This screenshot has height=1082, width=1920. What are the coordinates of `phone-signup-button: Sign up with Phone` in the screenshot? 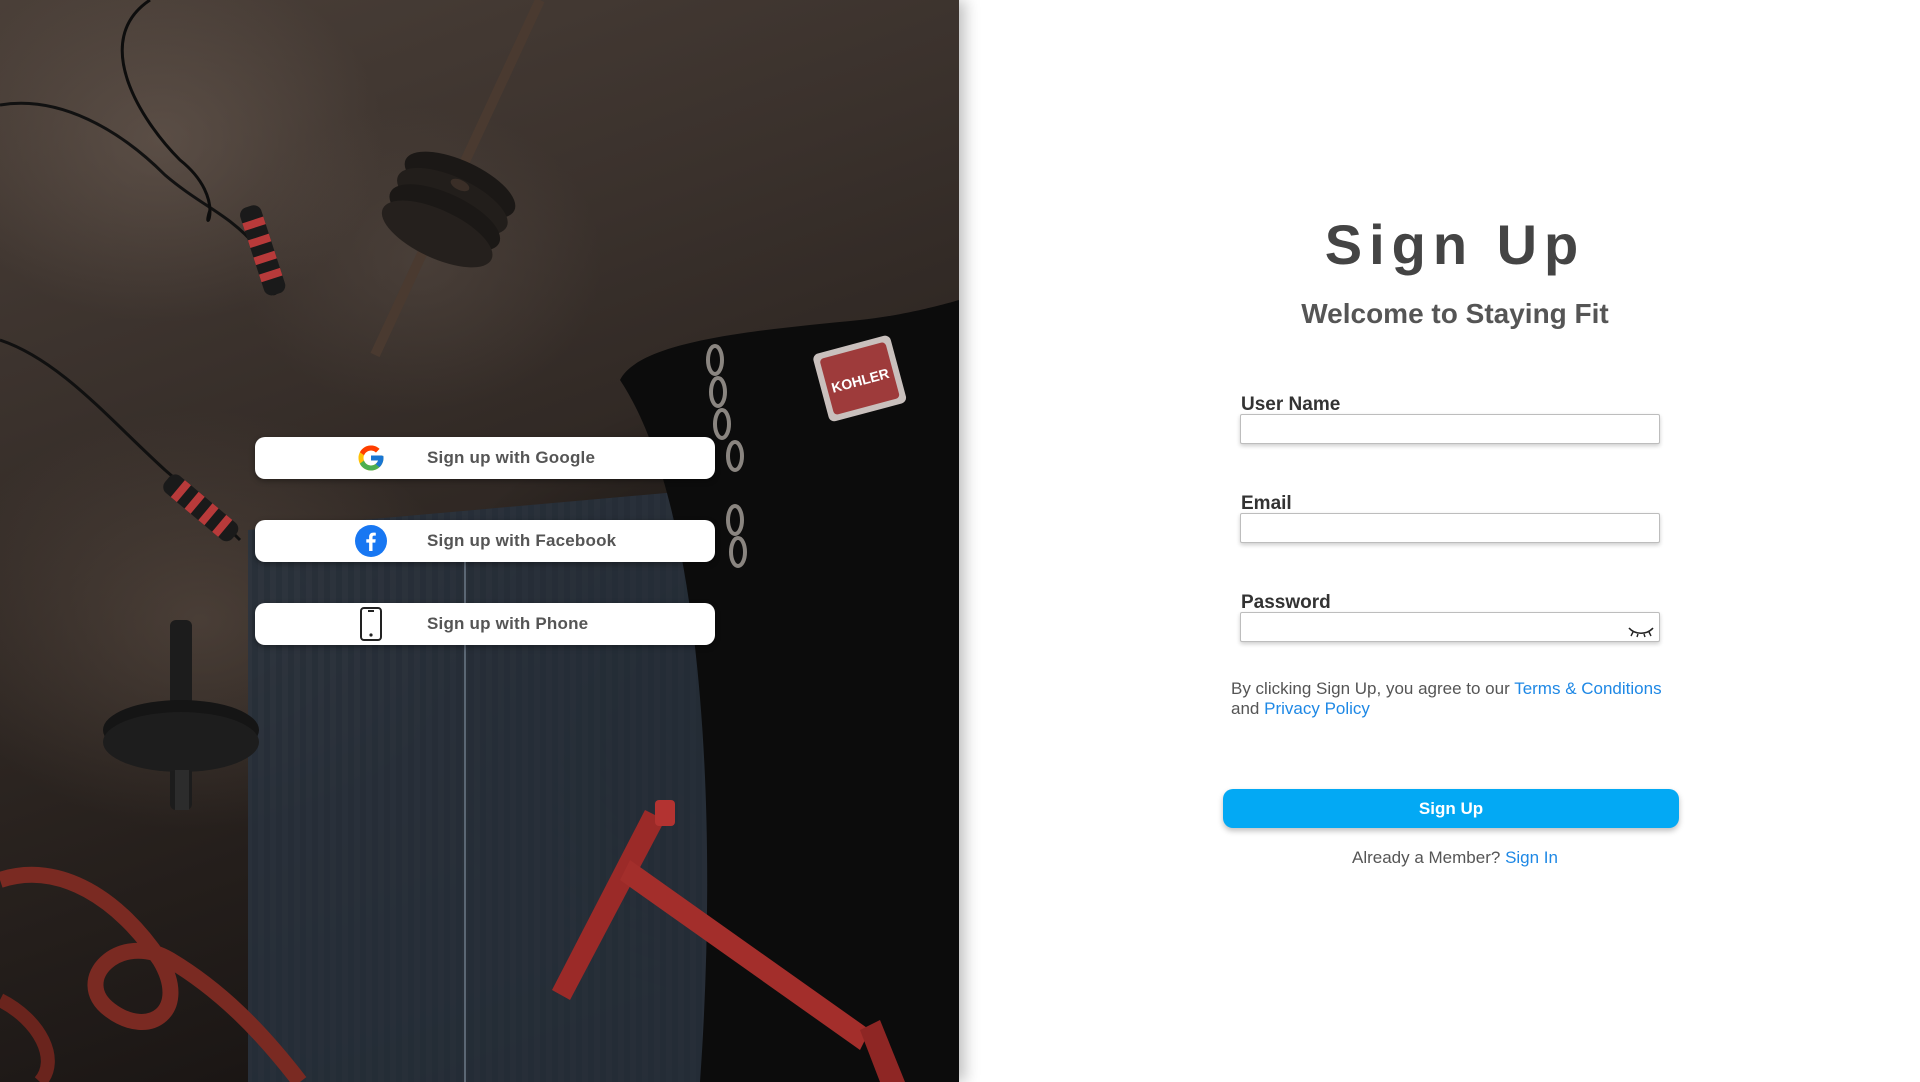 It's located at (485, 624).